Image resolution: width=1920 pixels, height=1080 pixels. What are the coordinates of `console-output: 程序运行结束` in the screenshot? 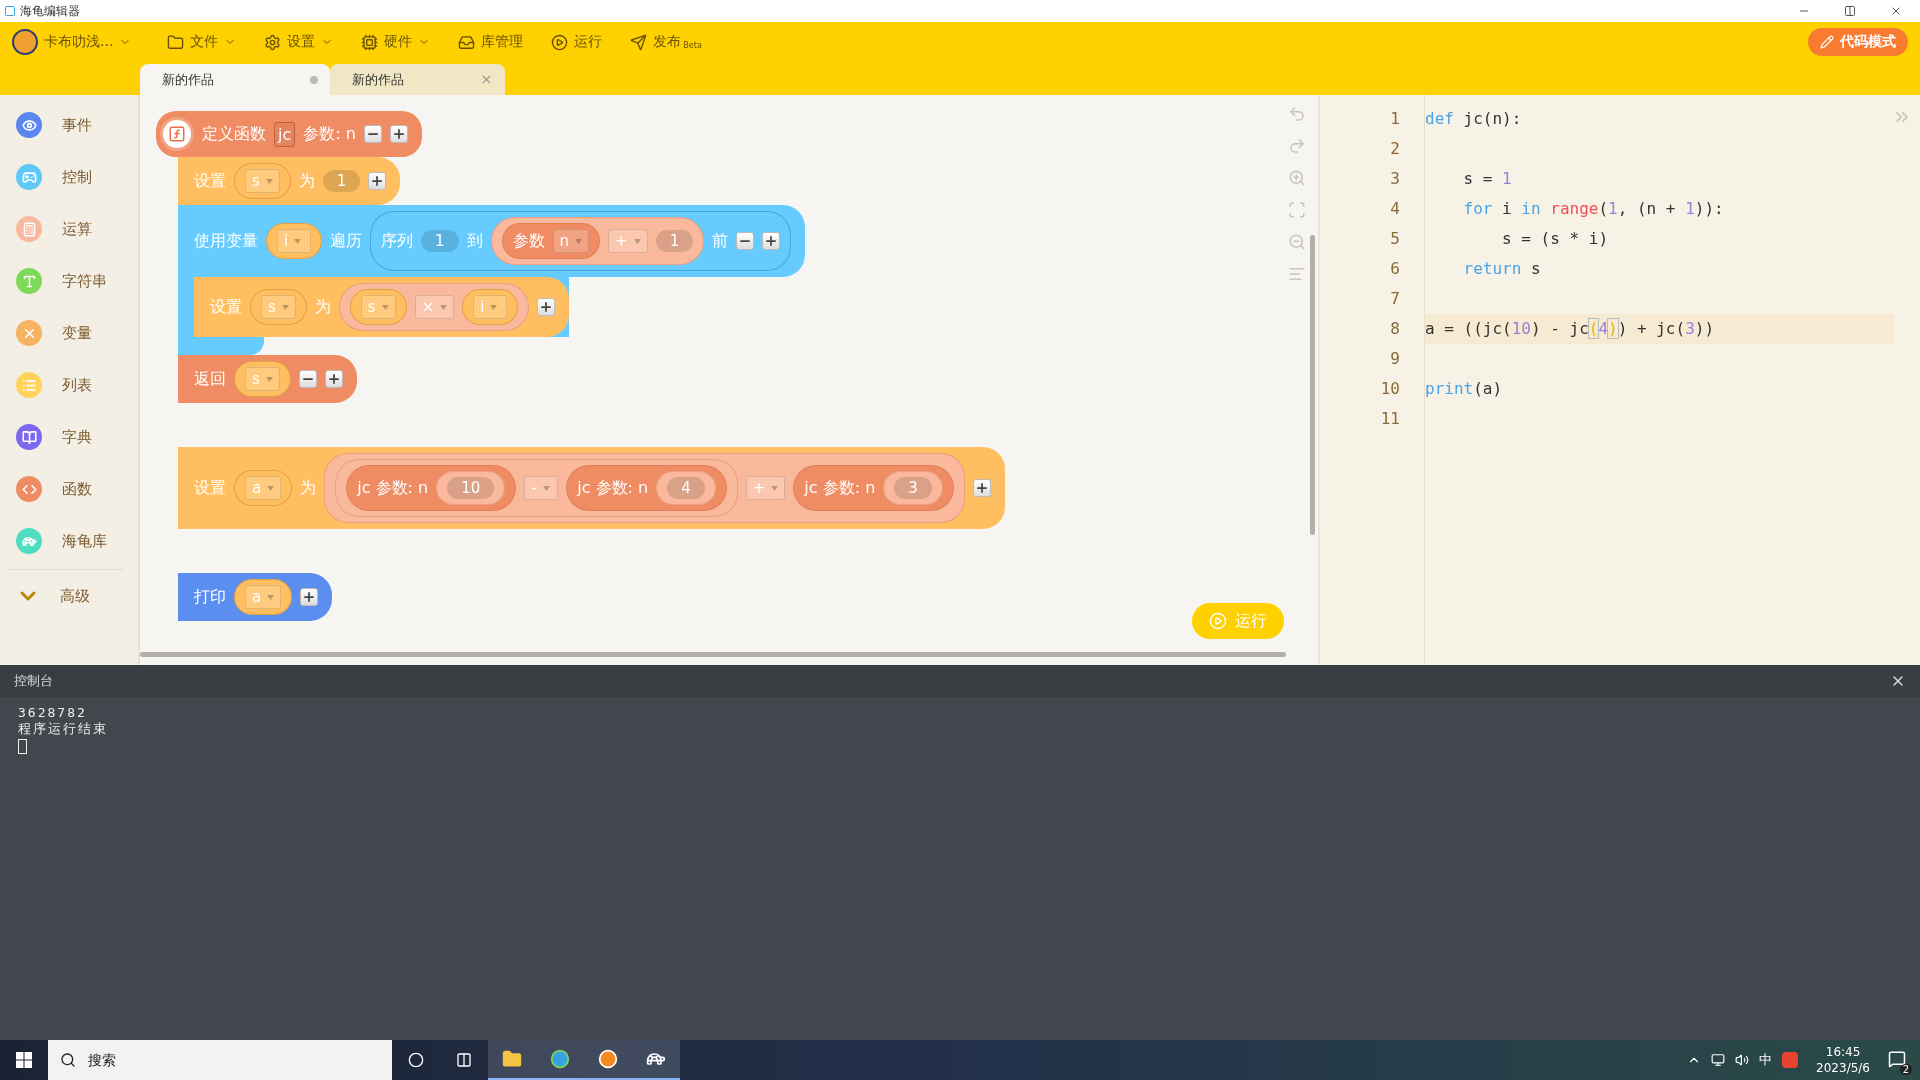 It's located at (63, 729).